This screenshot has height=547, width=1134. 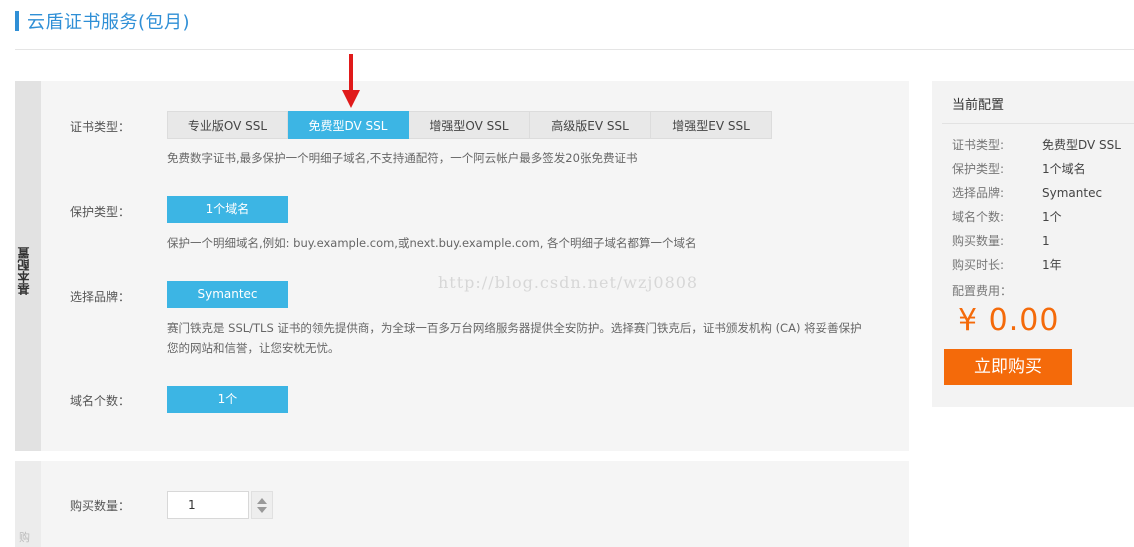 I want to click on title-accent-bar, so click(x=17, y=21).